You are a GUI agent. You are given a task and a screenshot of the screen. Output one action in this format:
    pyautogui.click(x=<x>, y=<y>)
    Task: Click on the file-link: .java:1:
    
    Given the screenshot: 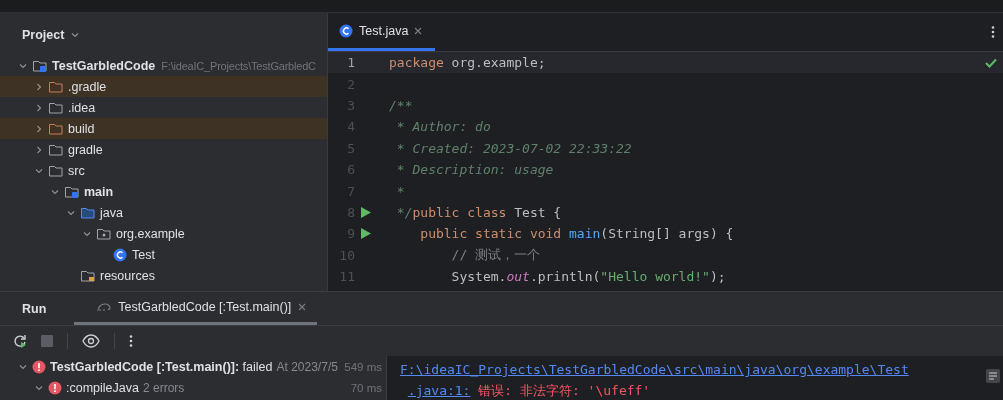 What is the action you would take?
    pyautogui.click(x=439, y=390)
    